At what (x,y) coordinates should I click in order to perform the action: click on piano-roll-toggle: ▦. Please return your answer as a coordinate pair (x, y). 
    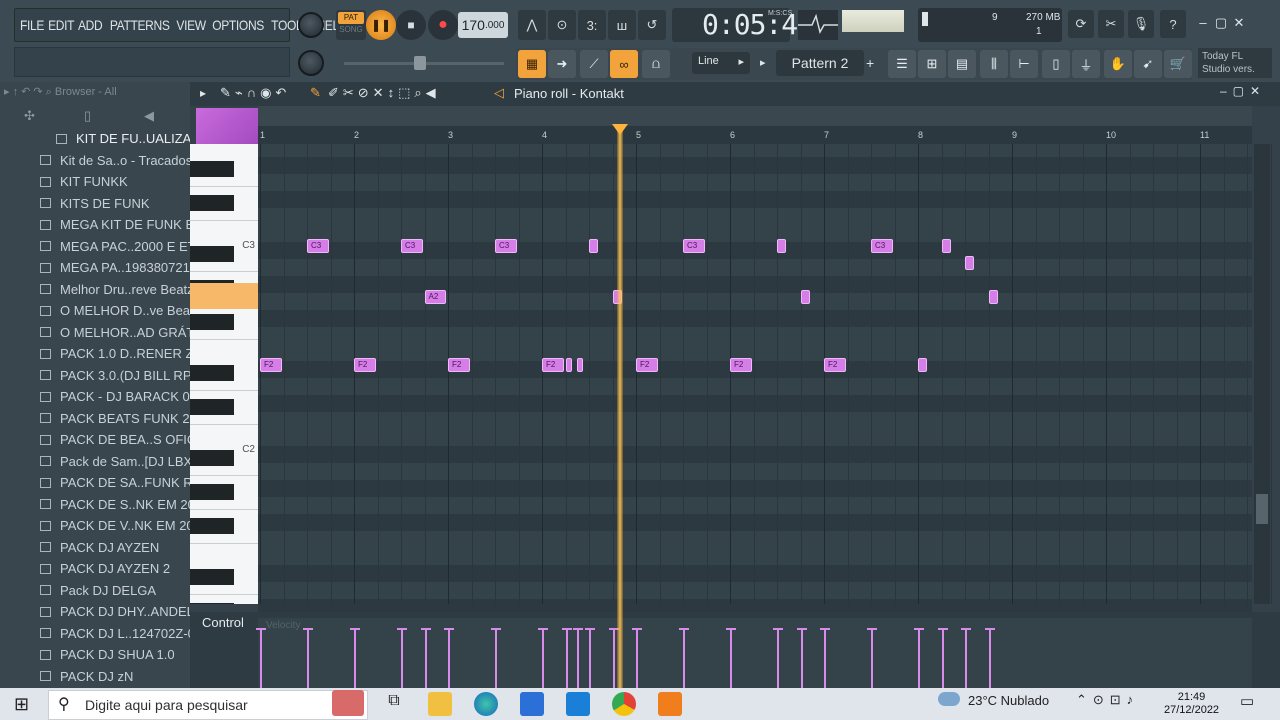
    Looking at the image, I should click on (532, 64).